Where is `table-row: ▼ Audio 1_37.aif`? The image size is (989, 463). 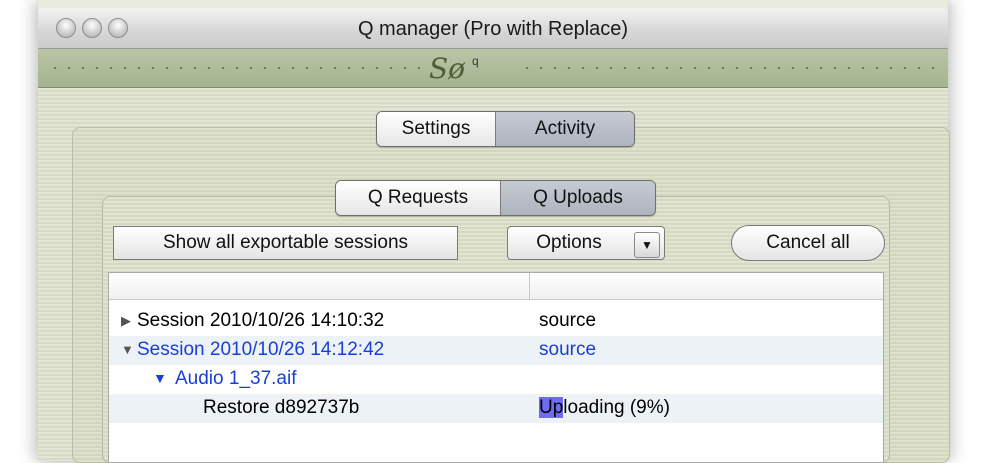 table-row: ▼ Audio 1_37.aif is located at coordinates (496, 379).